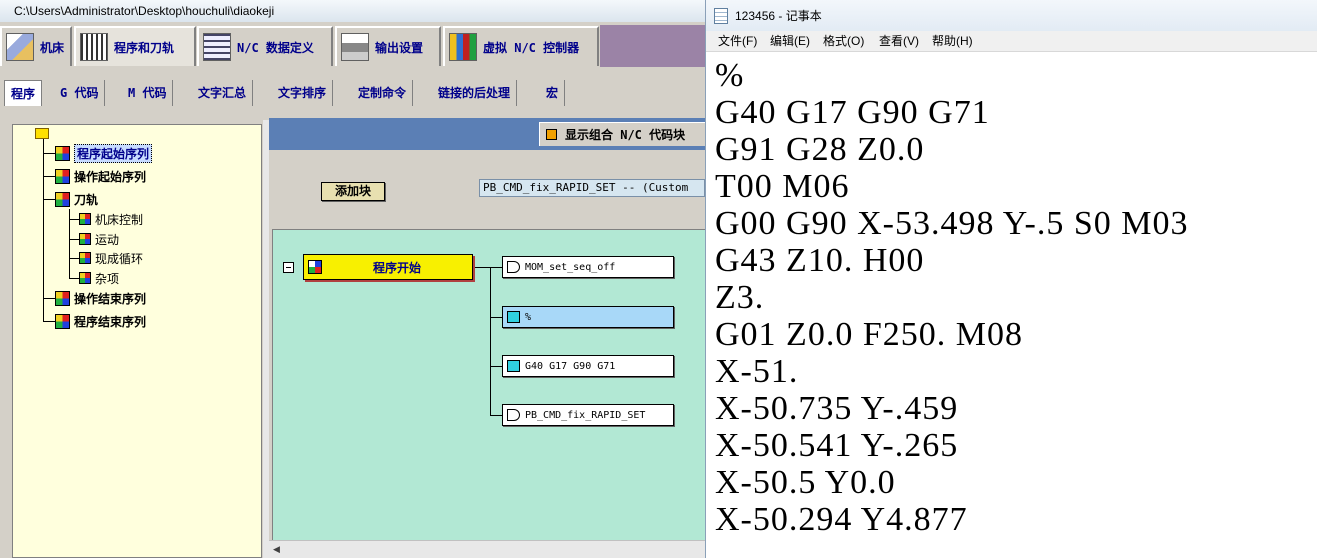  I want to click on subtab-custom-command: 定制命令, so click(386, 93).